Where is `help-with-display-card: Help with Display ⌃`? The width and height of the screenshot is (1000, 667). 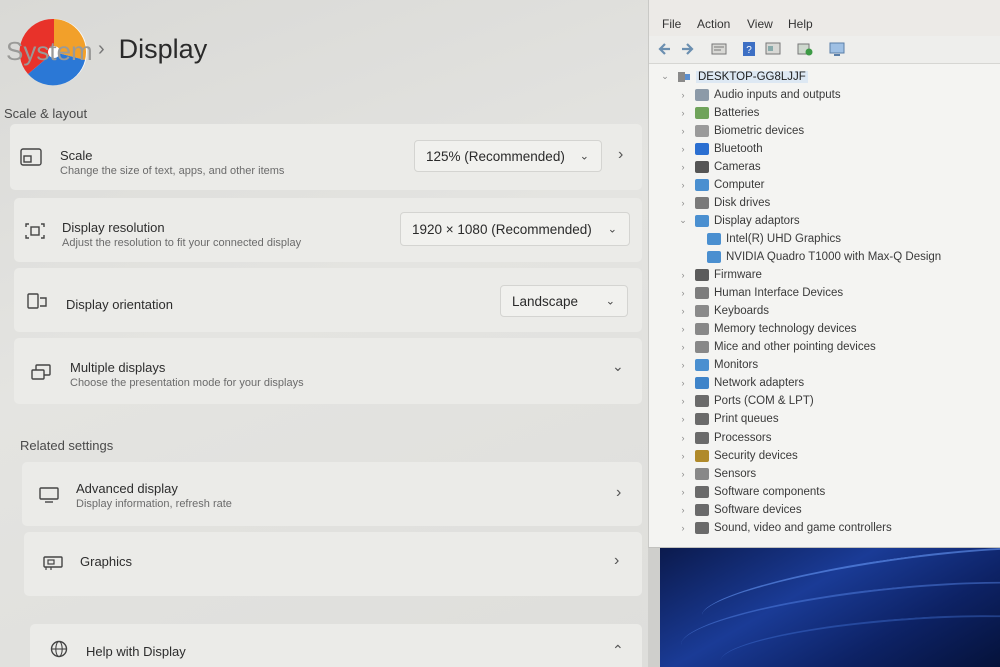
help-with-display-card: Help with Display ⌃ is located at coordinates (336, 645).